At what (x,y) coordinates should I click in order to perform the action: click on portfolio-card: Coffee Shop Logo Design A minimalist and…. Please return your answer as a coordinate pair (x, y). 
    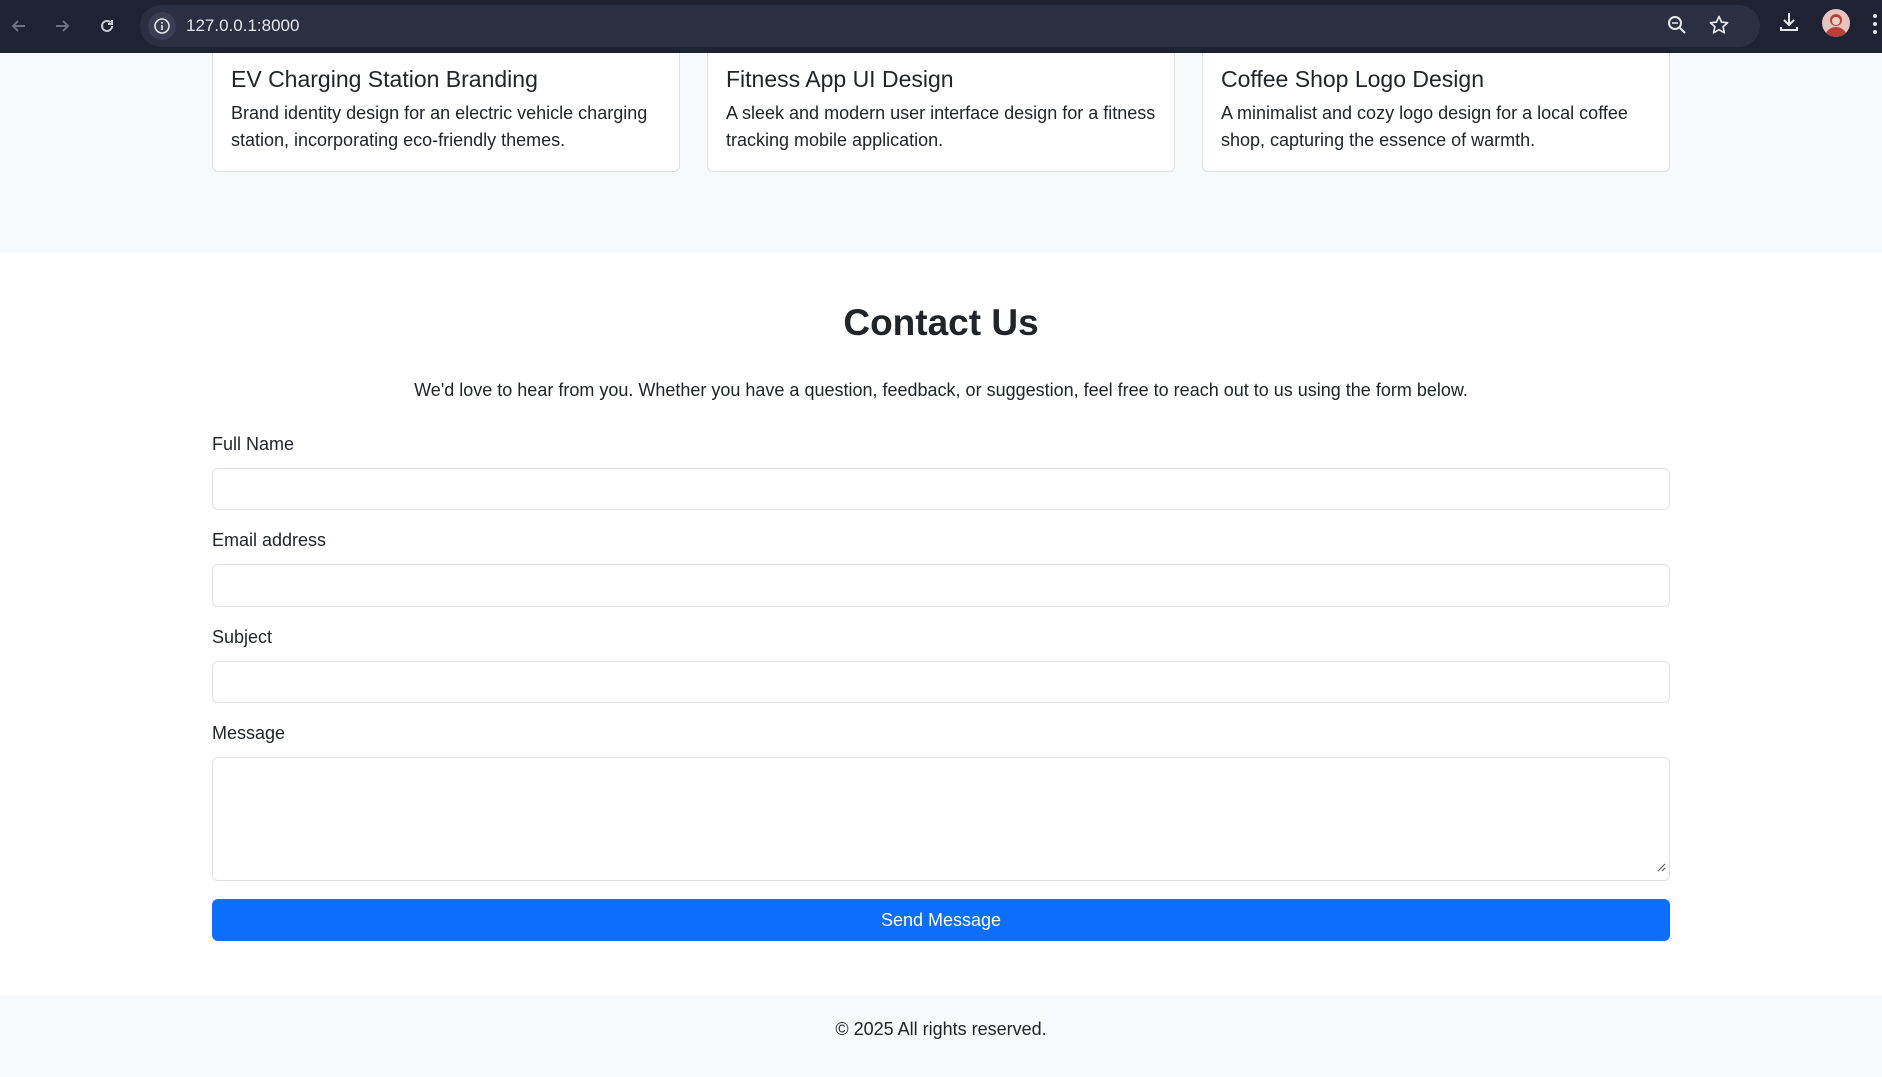
    Looking at the image, I should click on (1436, 112).